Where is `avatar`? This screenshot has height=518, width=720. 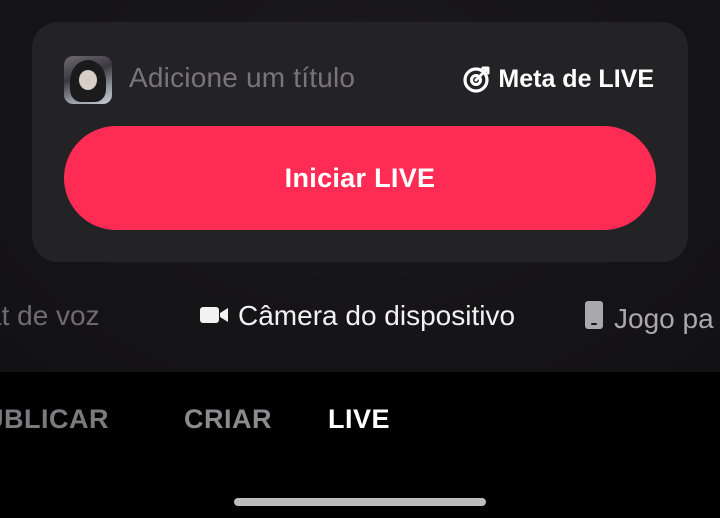
avatar is located at coordinates (88, 80).